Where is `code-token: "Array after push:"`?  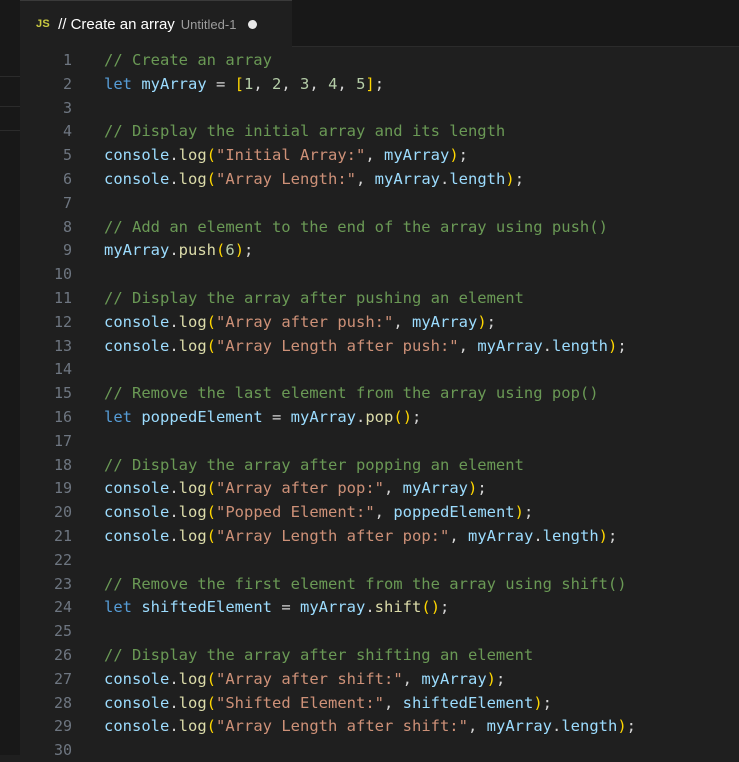
code-token: "Array after push:" is located at coordinates (305, 321).